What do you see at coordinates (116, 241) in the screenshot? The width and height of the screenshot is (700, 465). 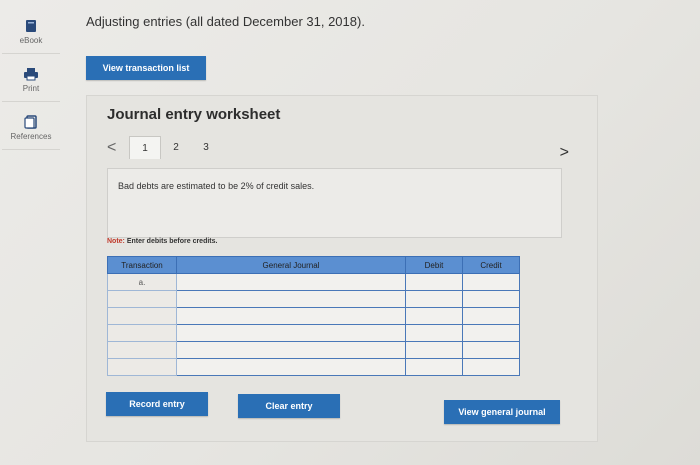 I see `note-prefix: Note:` at bounding box center [116, 241].